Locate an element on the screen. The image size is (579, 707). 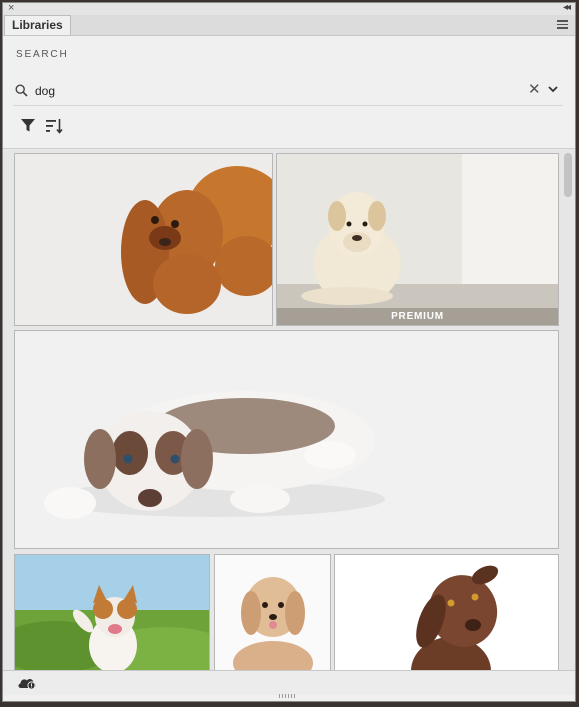
clear-search-button: ✕ is located at coordinates (534, 90).